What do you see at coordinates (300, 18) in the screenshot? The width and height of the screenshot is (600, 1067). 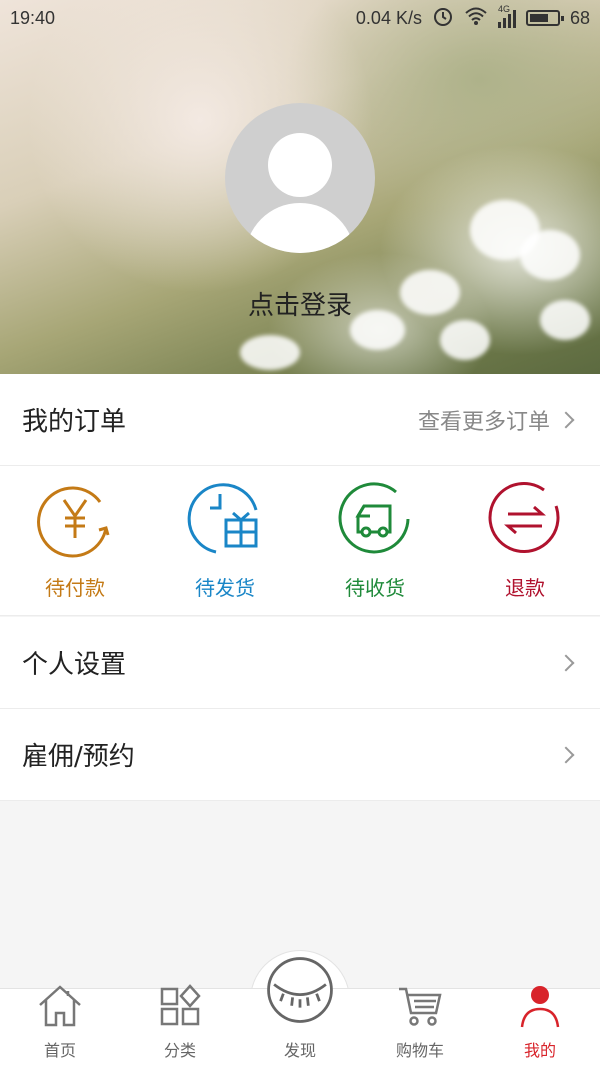 I see `status-bar: 19:40 0.04 K/s 4G 68` at bounding box center [300, 18].